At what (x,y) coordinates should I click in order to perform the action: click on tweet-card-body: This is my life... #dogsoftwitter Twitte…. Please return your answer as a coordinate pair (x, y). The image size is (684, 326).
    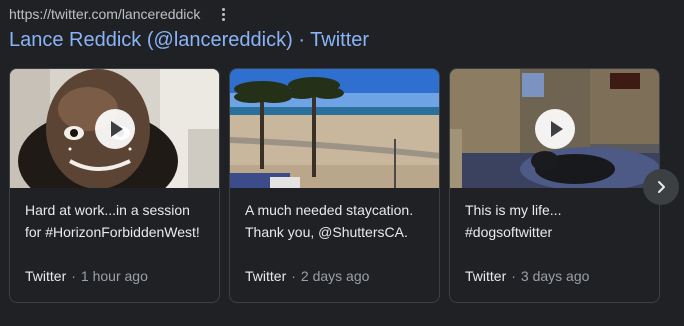
    Looking at the image, I should click on (554, 245).